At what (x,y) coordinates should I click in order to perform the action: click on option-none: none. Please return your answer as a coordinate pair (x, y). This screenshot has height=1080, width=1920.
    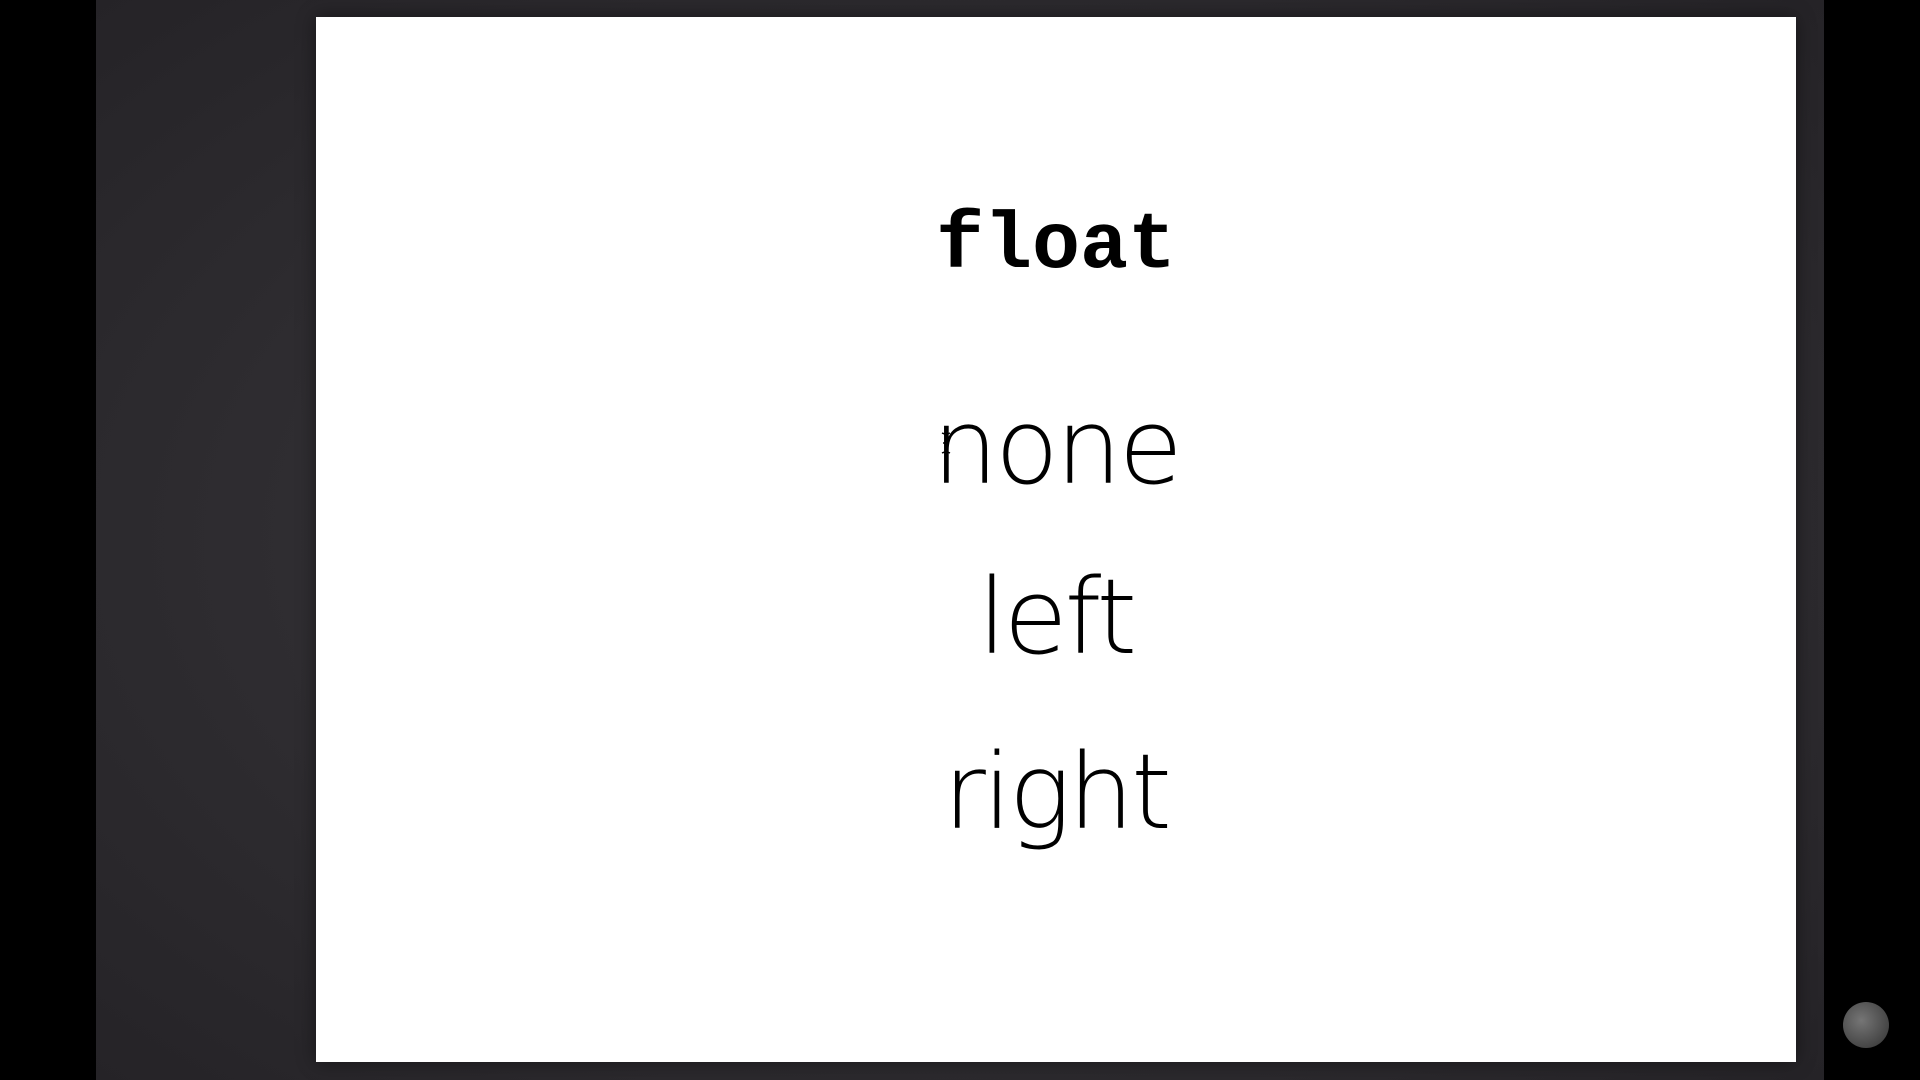
    Looking at the image, I should click on (1057, 447).